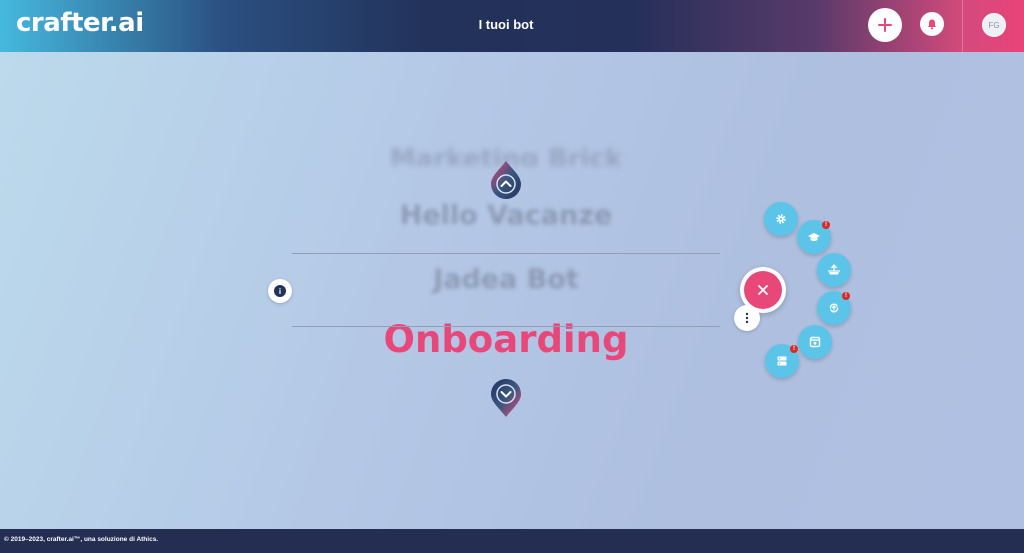  I want to click on selection-bottom-line, so click(506, 326).